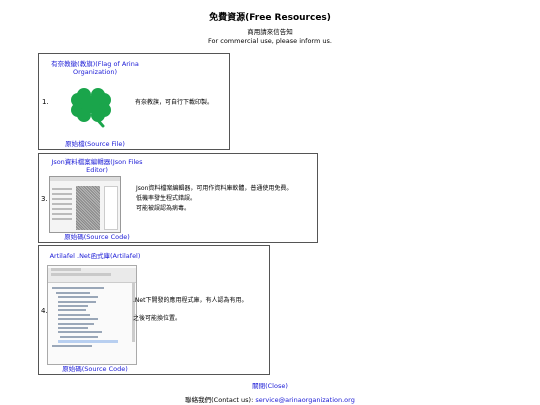 The image size is (540, 405). What do you see at coordinates (270, 32) in the screenshot?
I see `notice-zh: 商用請來信告知` at bounding box center [270, 32].